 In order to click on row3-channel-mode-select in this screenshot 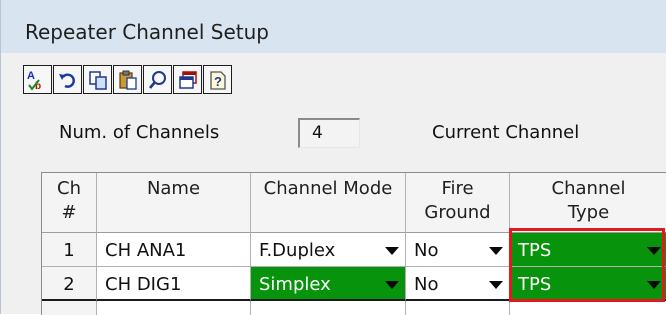, I will do `click(328, 308)`.